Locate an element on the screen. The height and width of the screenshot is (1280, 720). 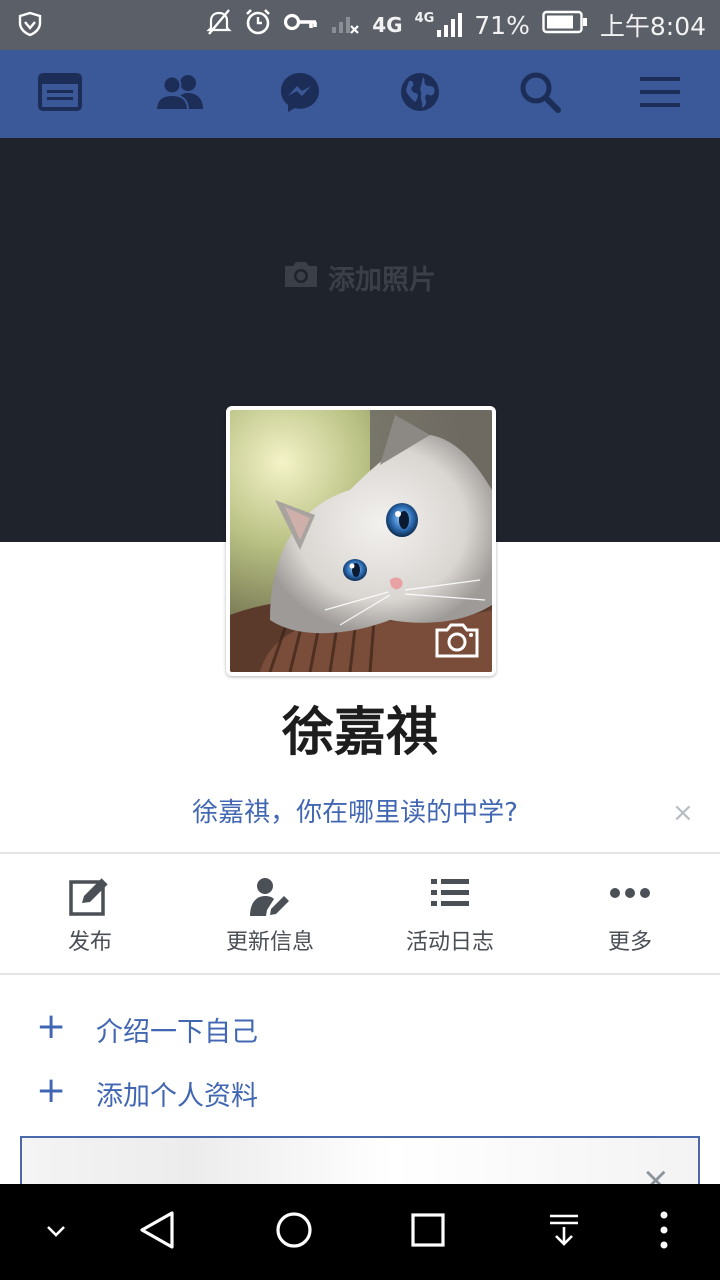
key-icon is located at coordinates (301, 25).